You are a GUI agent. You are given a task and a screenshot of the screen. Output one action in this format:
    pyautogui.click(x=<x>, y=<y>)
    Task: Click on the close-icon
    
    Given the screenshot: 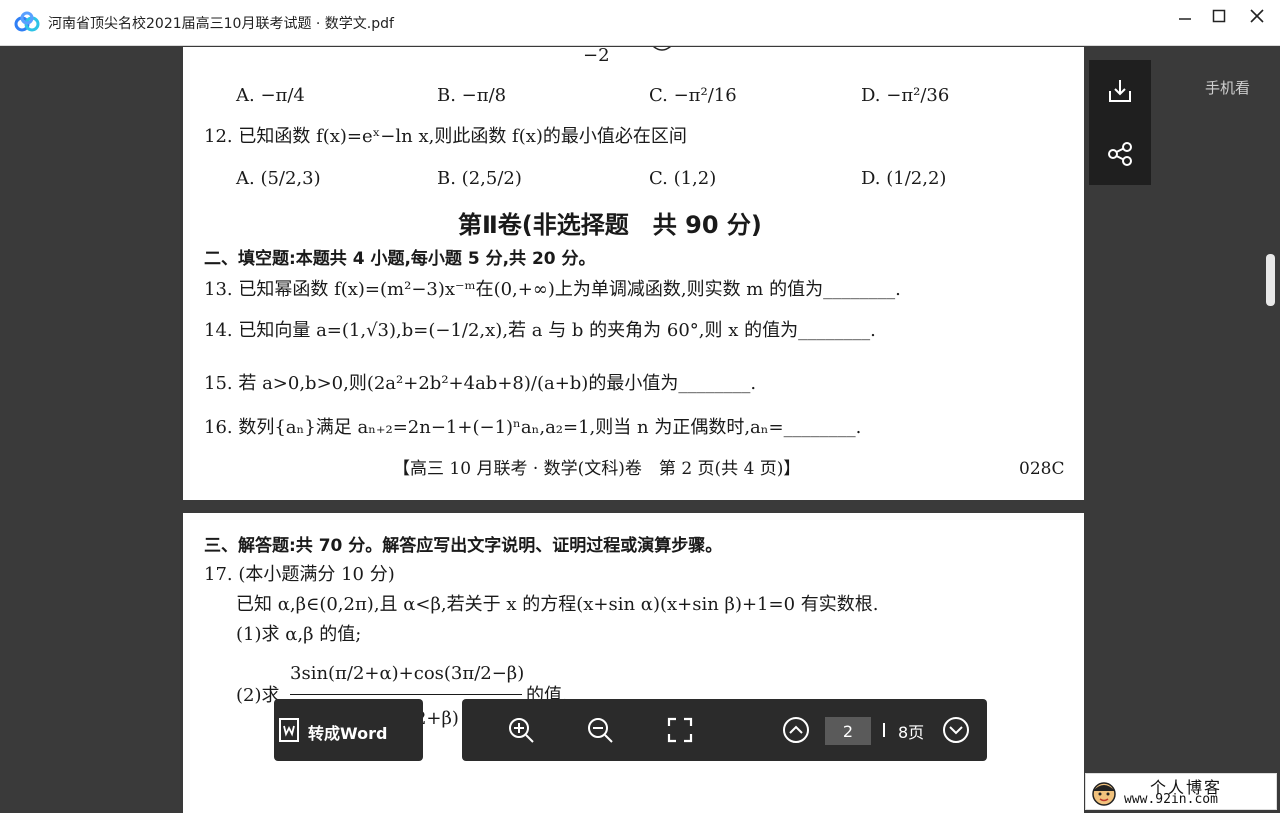 What is the action you would take?
    pyautogui.click(x=1257, y=16)
    